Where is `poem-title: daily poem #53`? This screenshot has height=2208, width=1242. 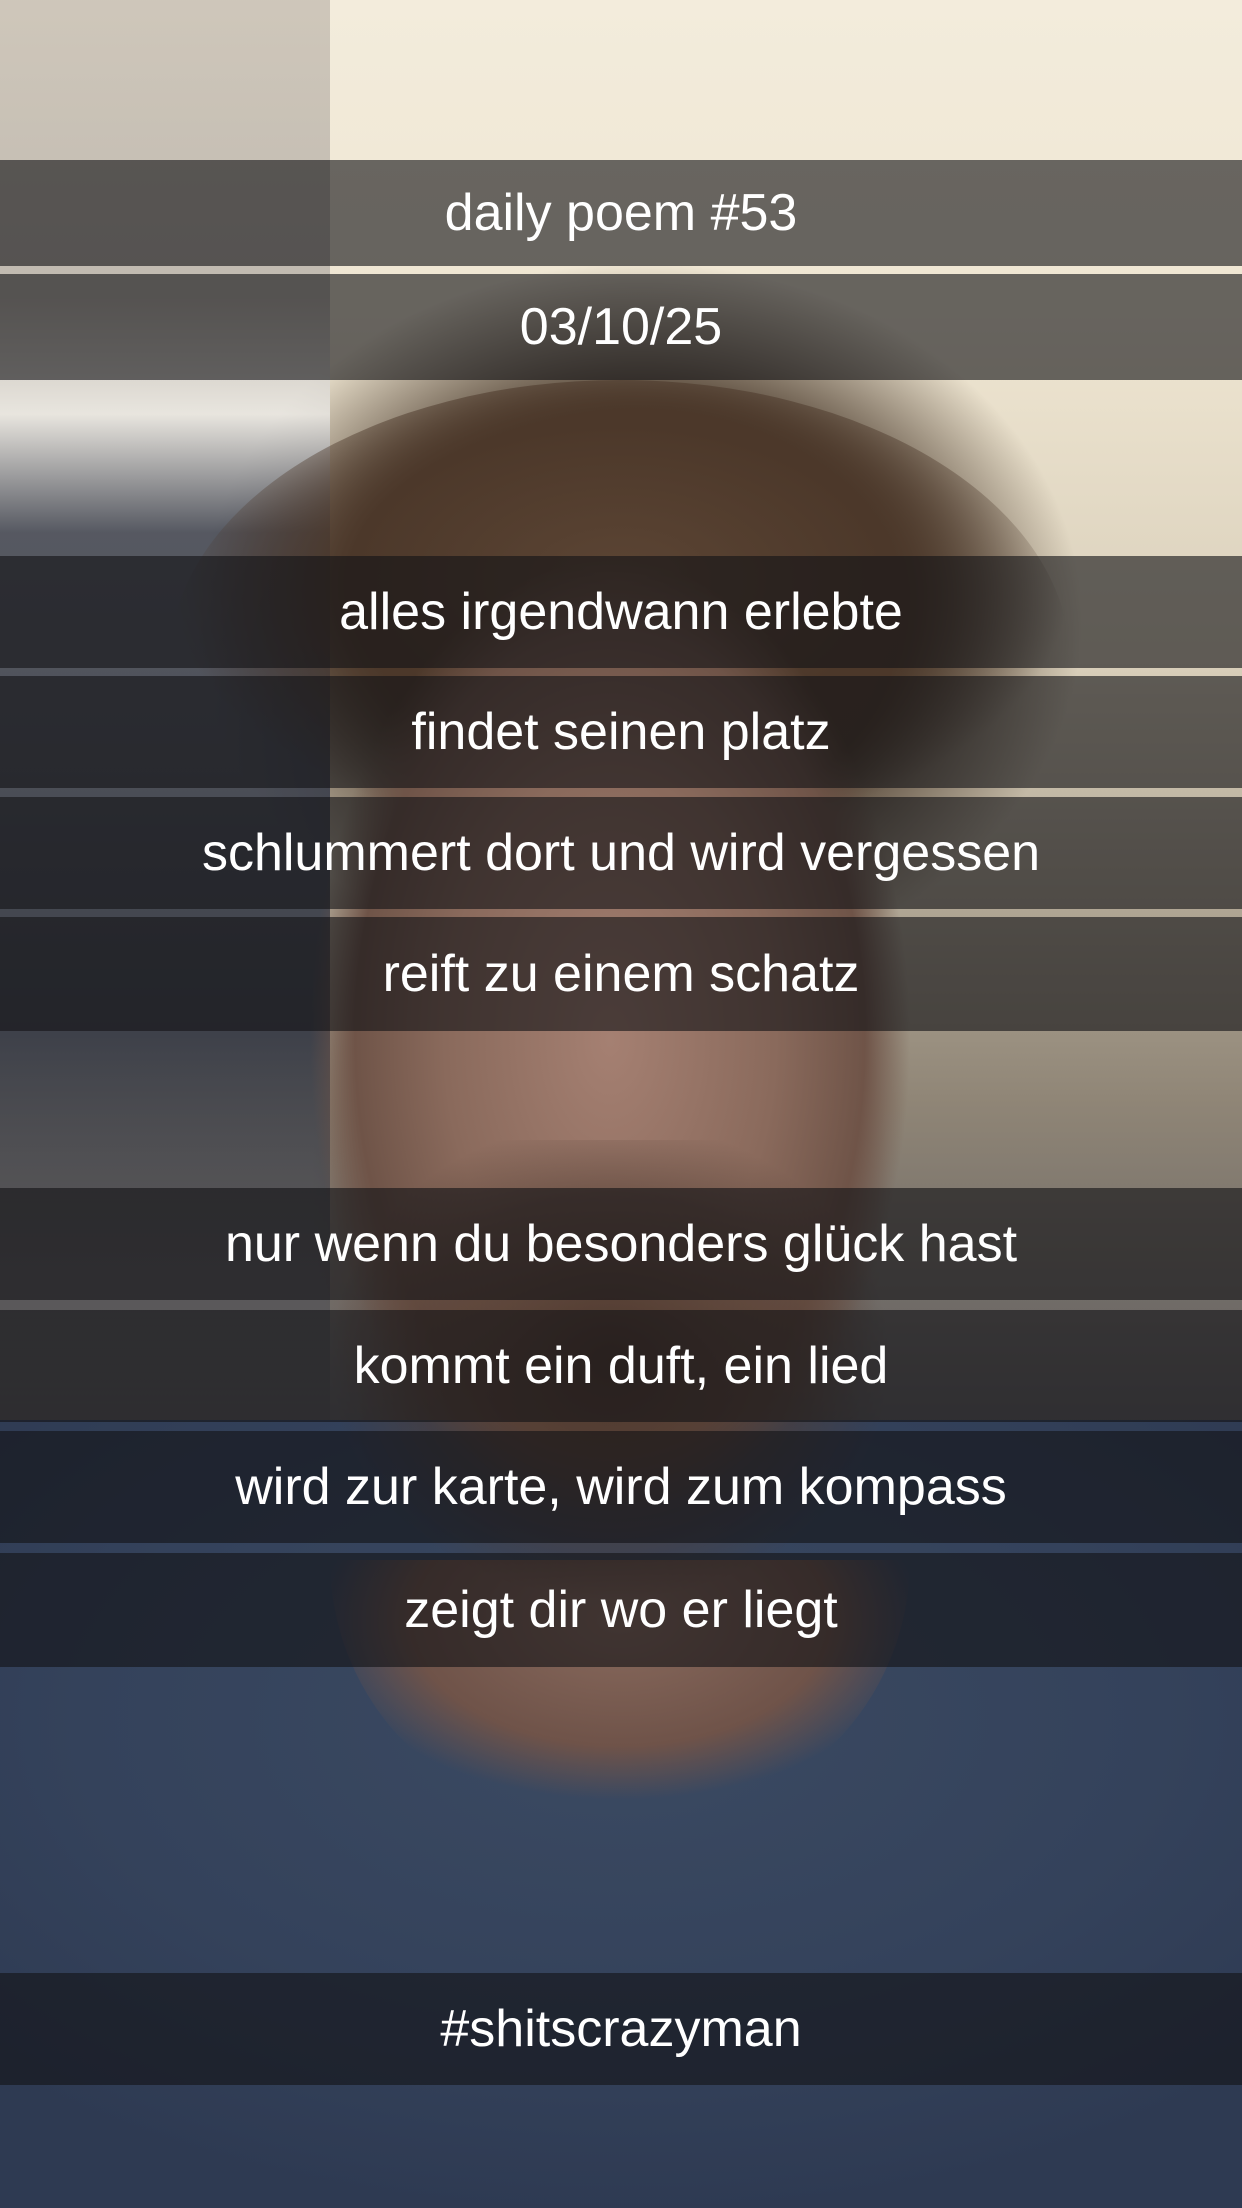 poem-title: daily poem #53 is located at coordinates (621, 213).